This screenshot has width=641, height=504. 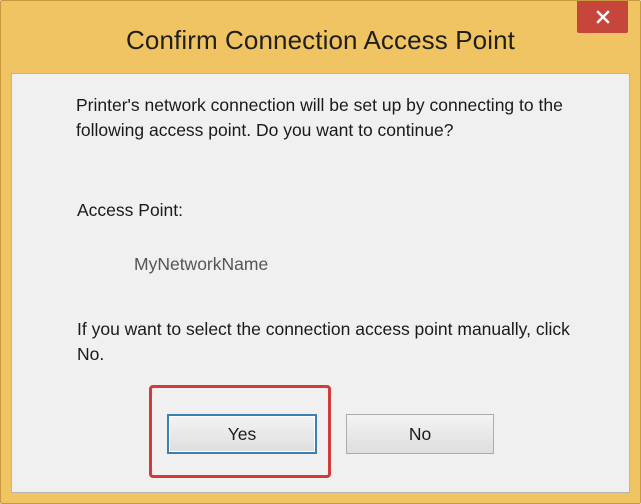 I want to click on no-button: No, so click(x=420, y=434).